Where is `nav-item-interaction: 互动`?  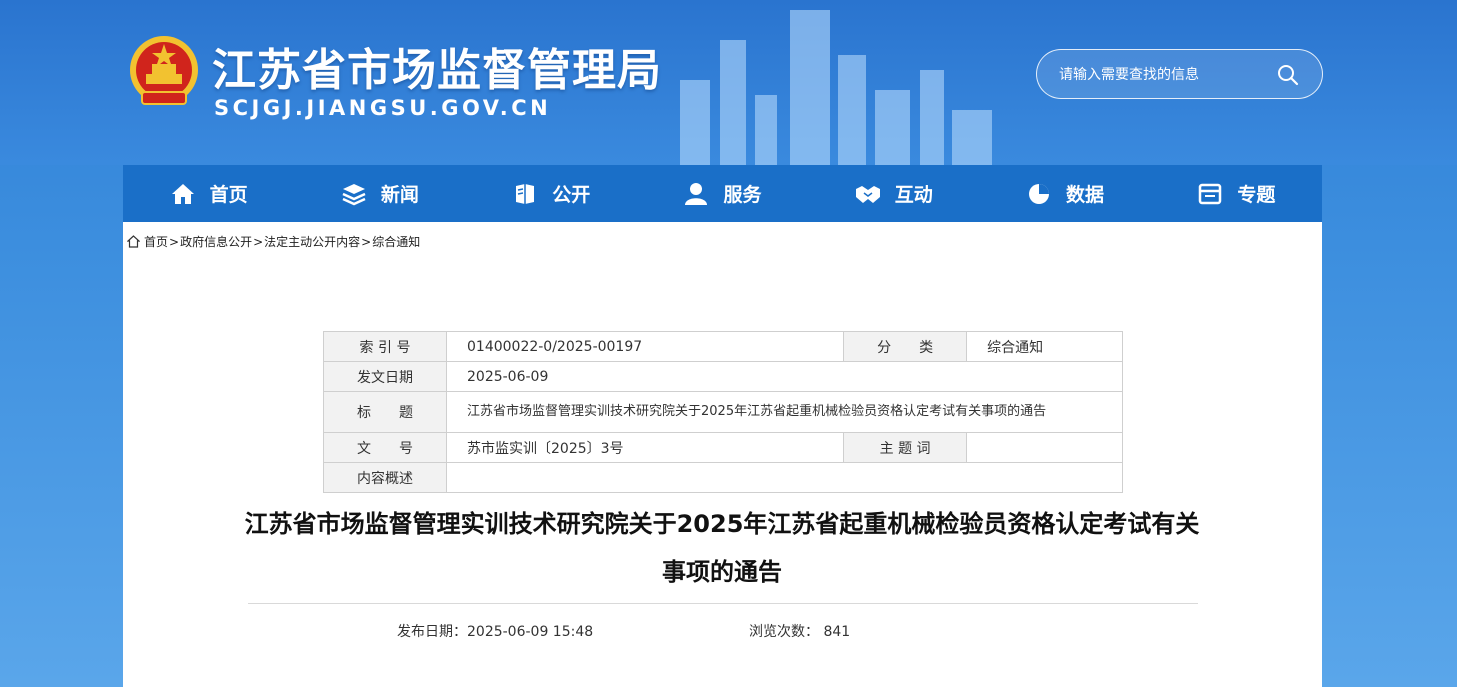
nav-item-interaction: 互动 is located at coordinates (893, 193).